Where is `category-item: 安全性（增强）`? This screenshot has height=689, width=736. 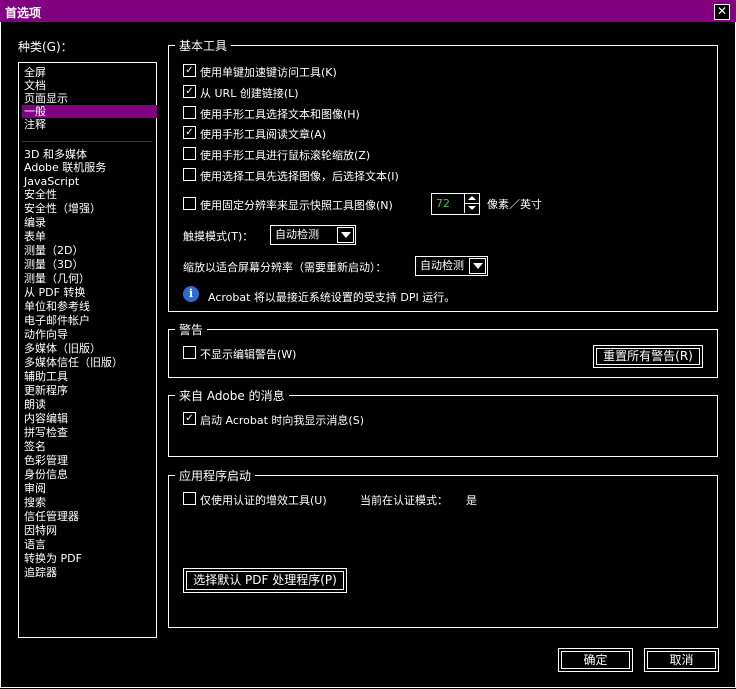 category-item: 安全性（增强） is located at coordinates (89, 208).